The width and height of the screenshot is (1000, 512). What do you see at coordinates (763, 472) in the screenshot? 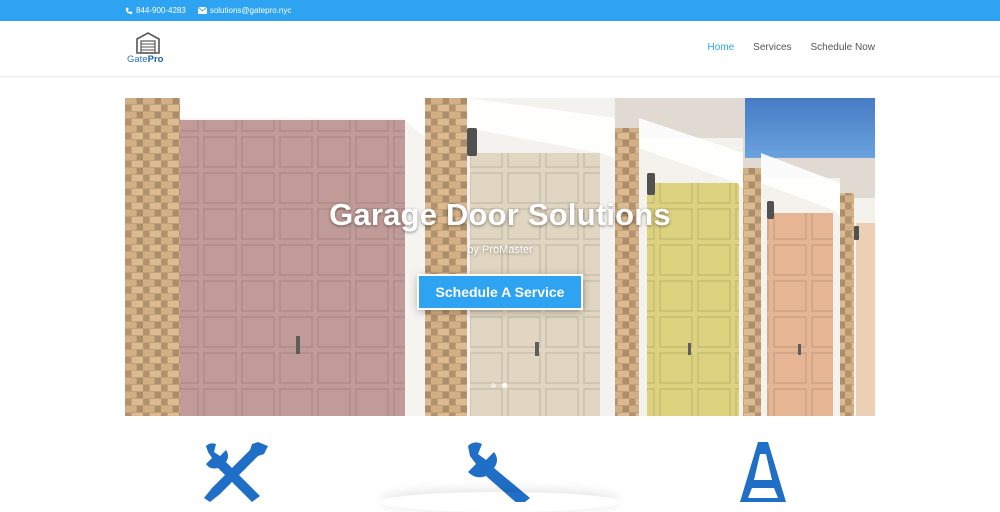
I see `cone-icon` at bounding box center [763, 472].